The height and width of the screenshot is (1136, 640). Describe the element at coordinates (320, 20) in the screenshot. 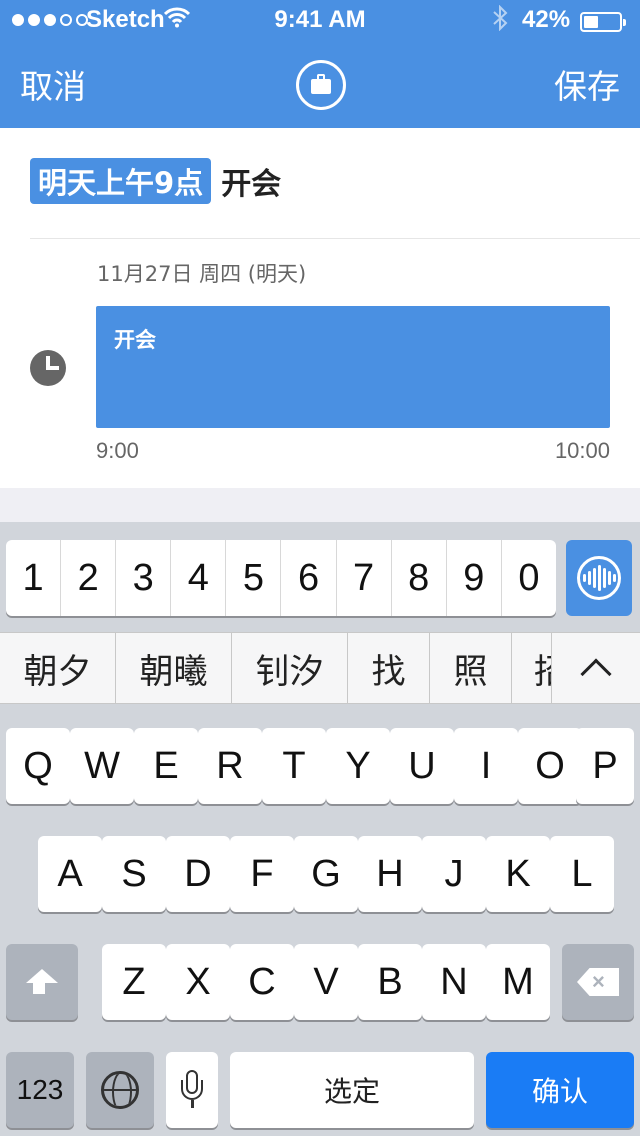

I see `status-bar: Sketch 9:41 AM 42%` at that location.